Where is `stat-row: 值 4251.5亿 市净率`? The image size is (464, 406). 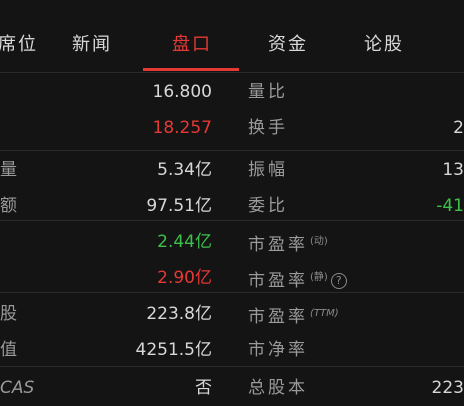
stat-row: 值 4251.5亿 市净率 is located at coordinates (232, 350).